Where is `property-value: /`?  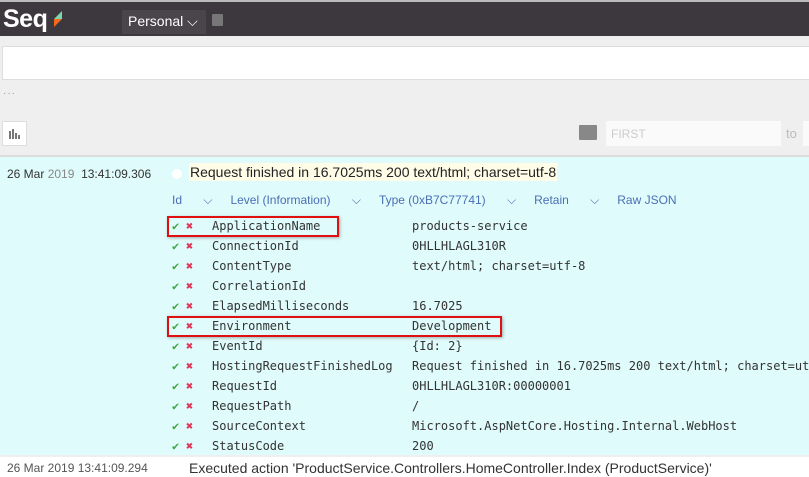
property-value: / is located at coordinates (416, 406).